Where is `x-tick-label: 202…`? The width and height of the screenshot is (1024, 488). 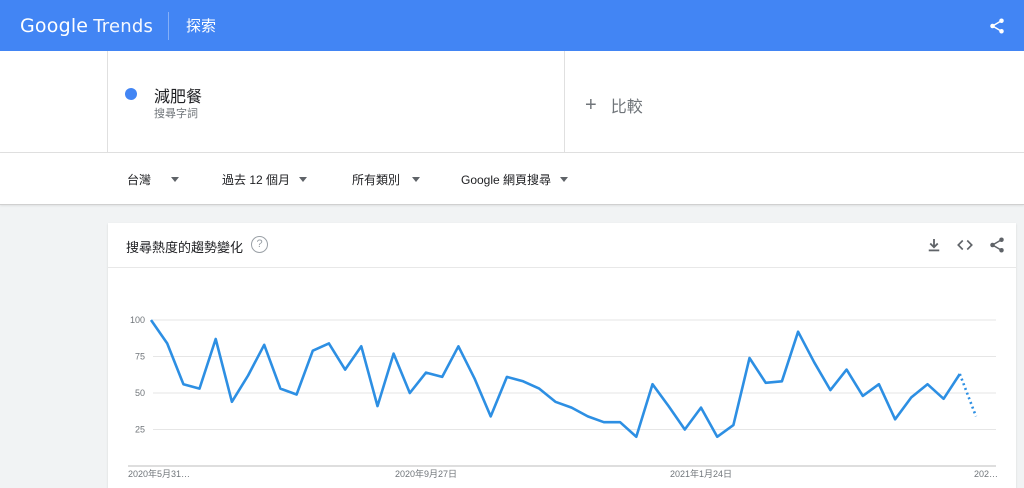 x-tick-label: 202… is located at coordinates (986, 474).